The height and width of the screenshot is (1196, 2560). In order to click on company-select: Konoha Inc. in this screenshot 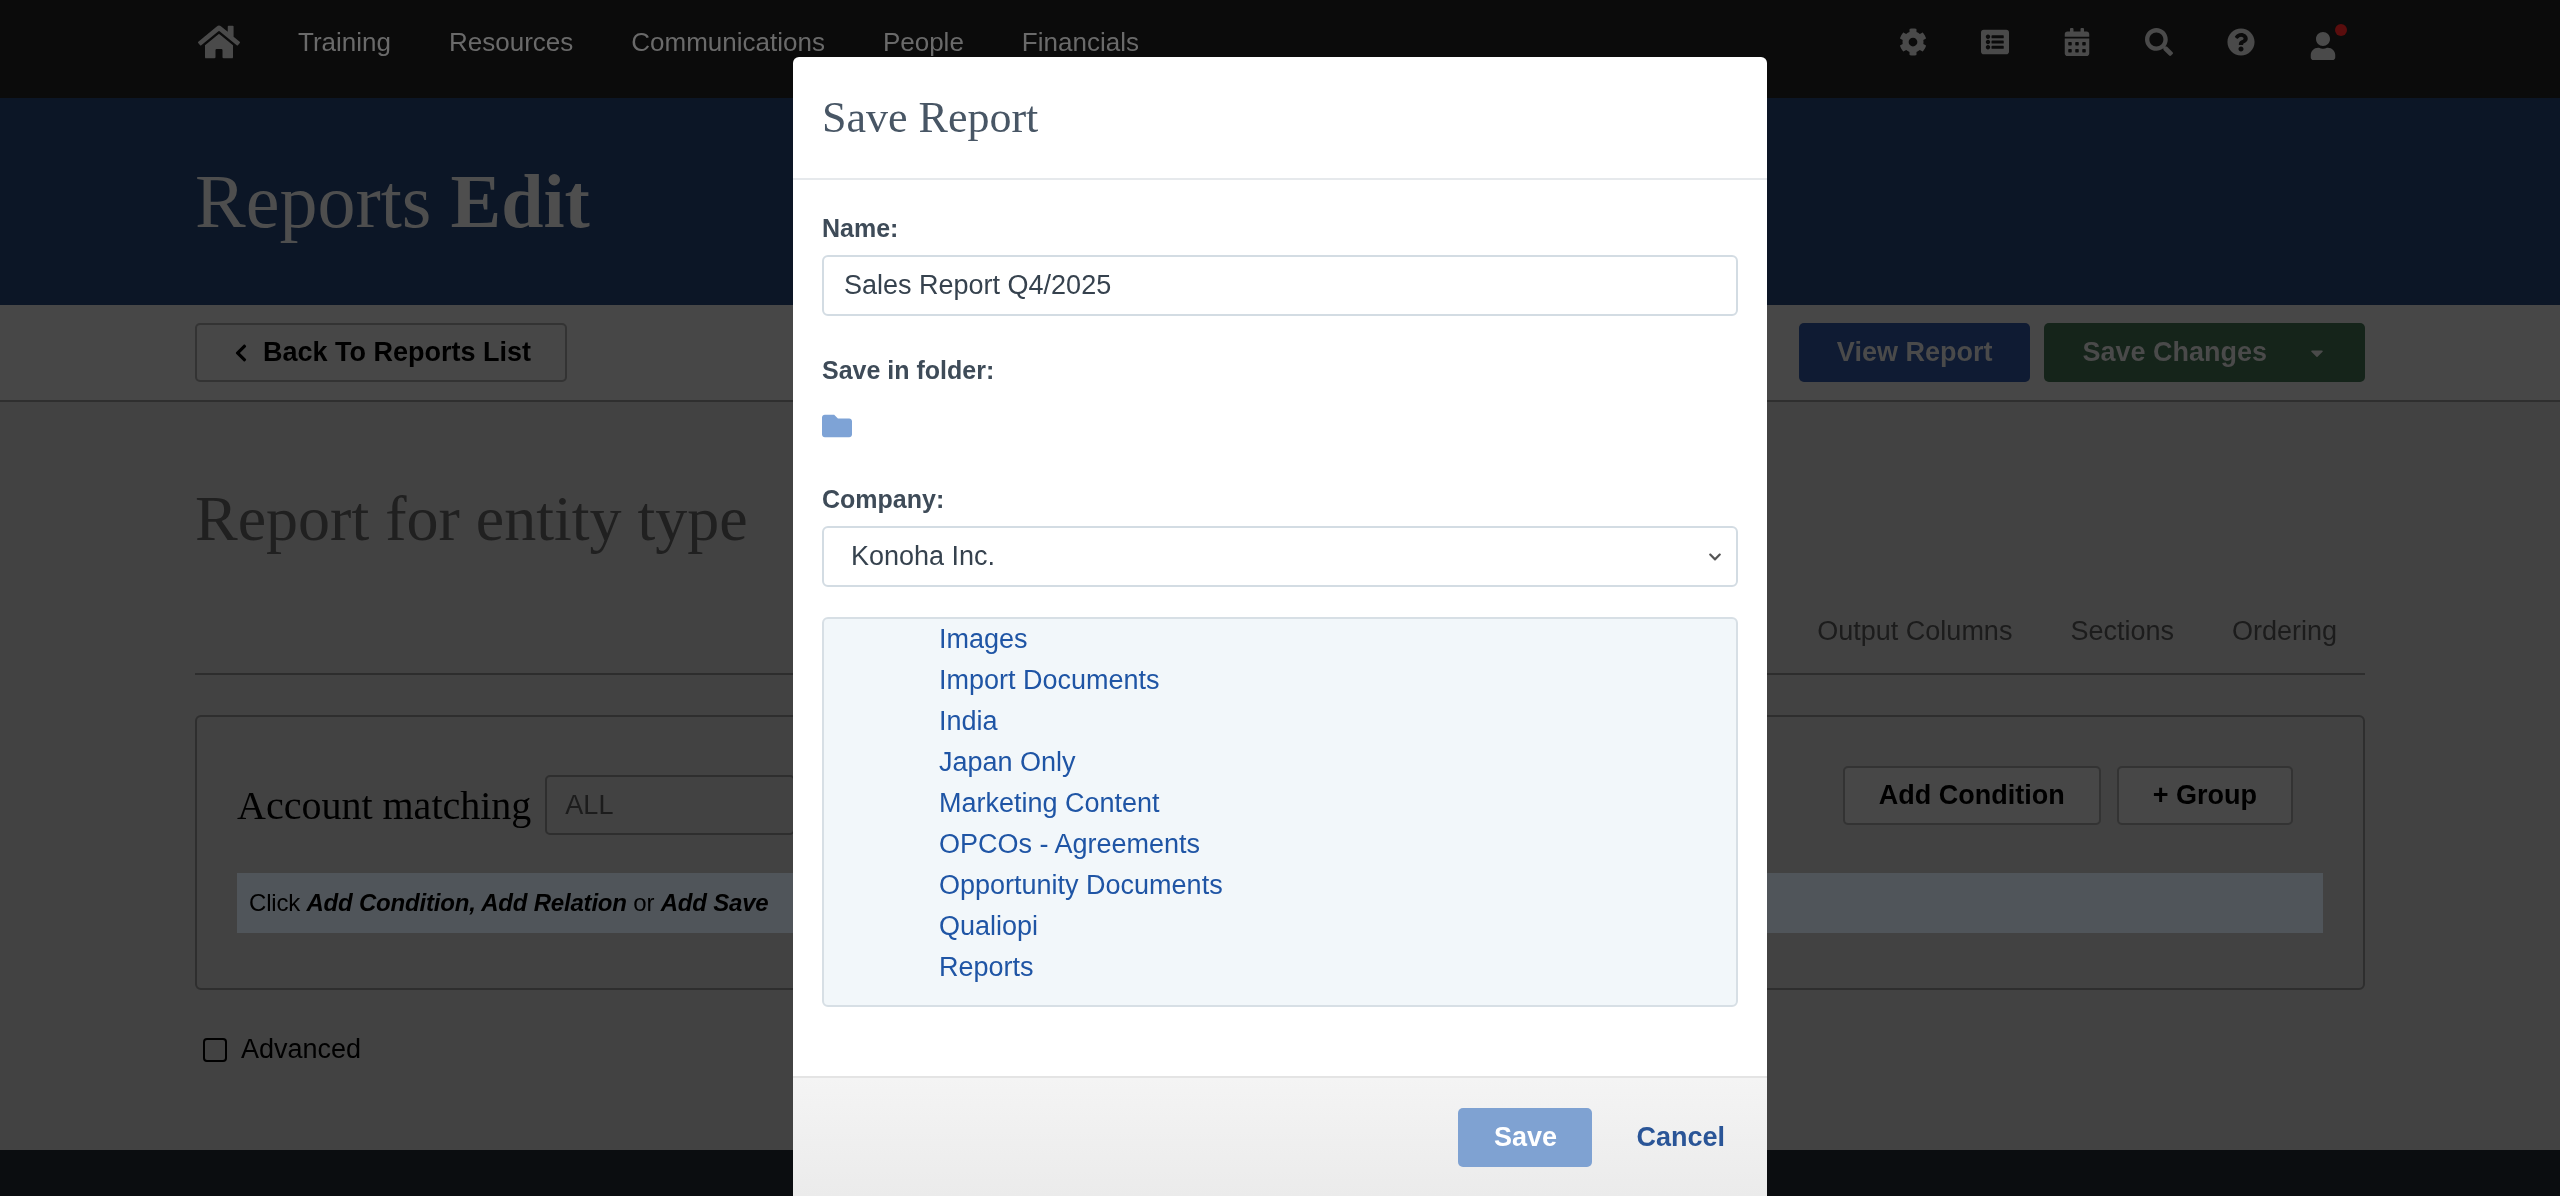, I will do `click(1280, 556)`.